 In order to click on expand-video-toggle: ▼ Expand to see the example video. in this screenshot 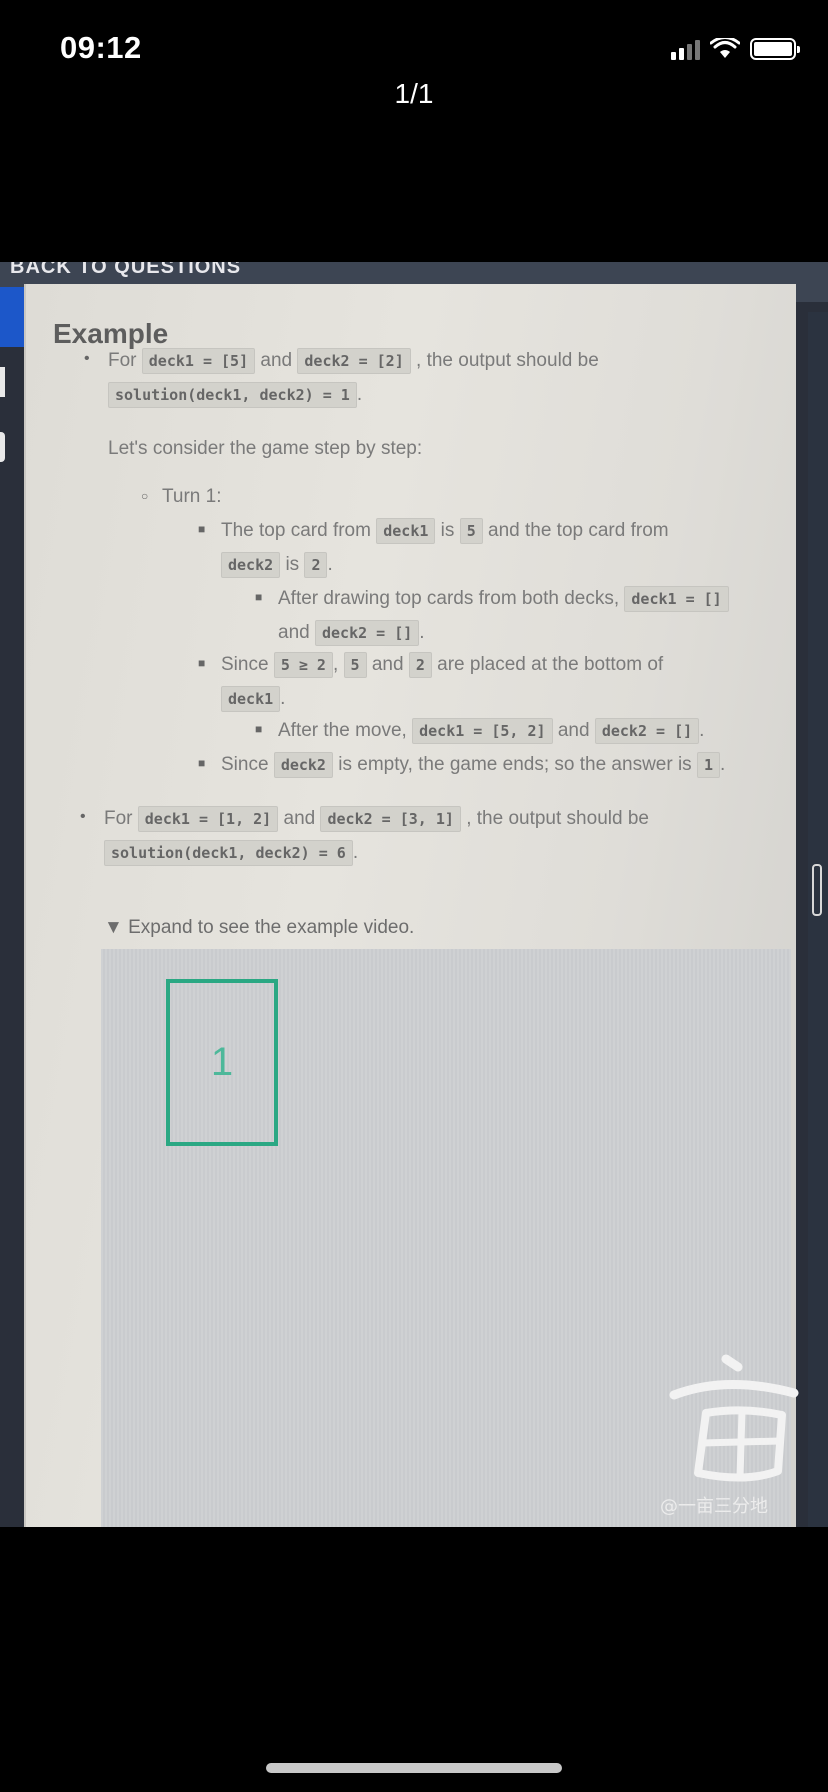, I will do `click(259, 928)`.